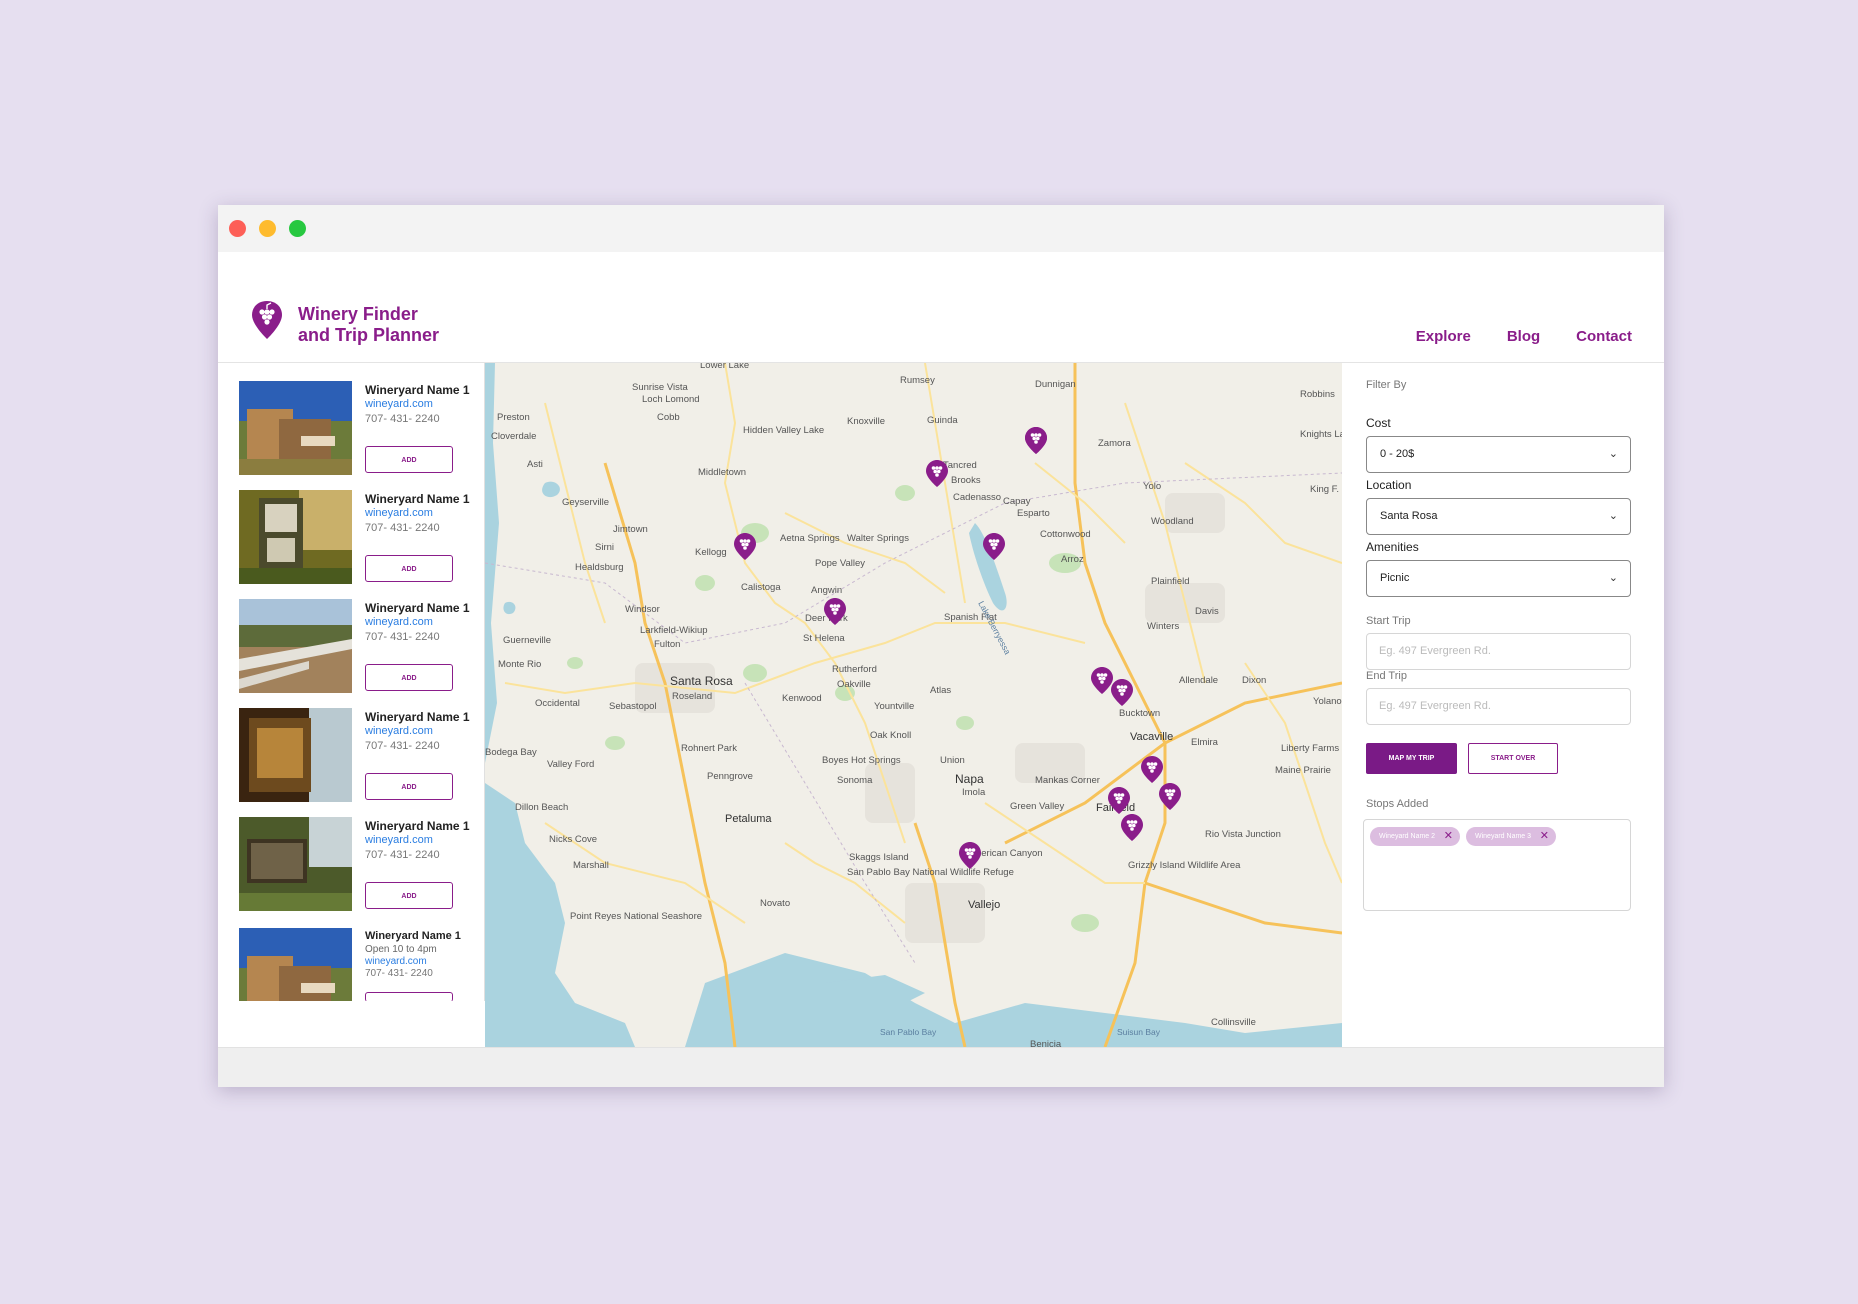  I want to click on map-label: Novato, so click(775, 903).